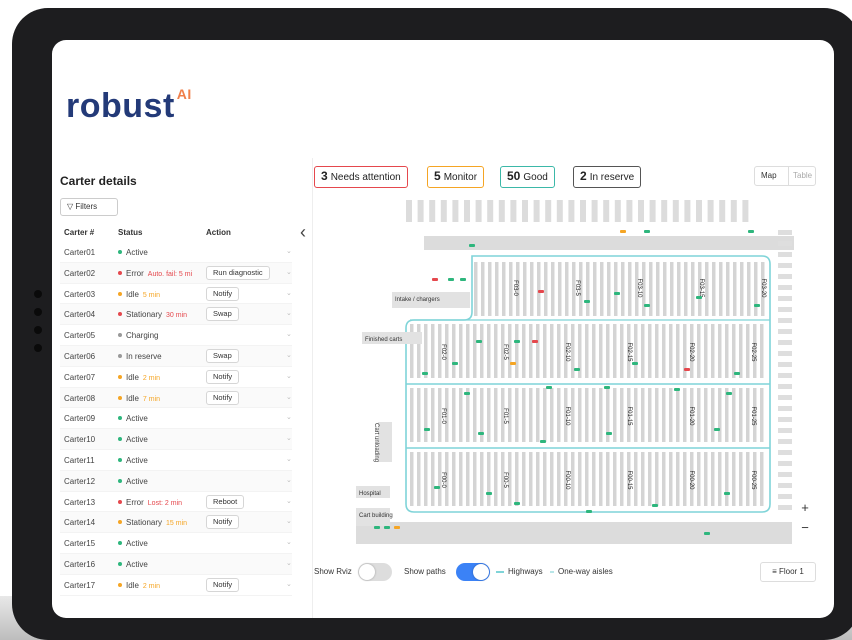 Image resolution: width=852 pixels, height=640 pixels. What do you see at coordinates (176, 460) in the screenshot?
I see `table-row: Carter11 Active ⌄` at bounding box center [176, 460].